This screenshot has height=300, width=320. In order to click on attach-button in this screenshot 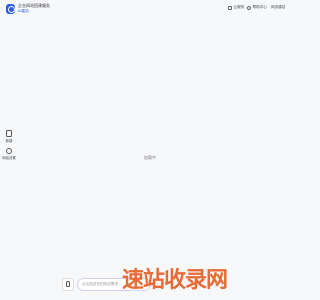, I will do `click(68, 284)`.